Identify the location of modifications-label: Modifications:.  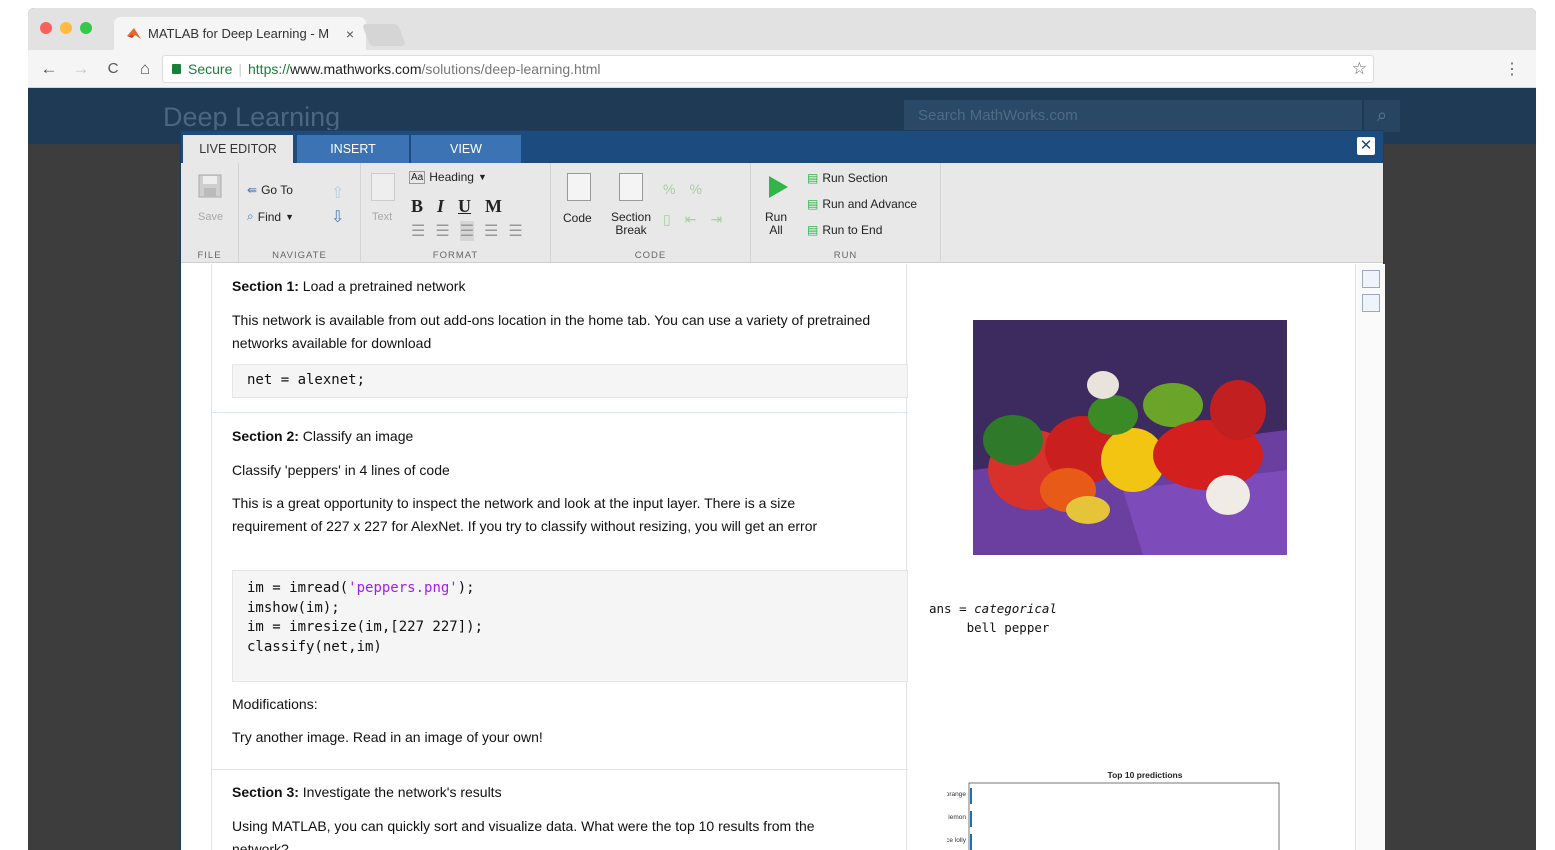
(275, 704).